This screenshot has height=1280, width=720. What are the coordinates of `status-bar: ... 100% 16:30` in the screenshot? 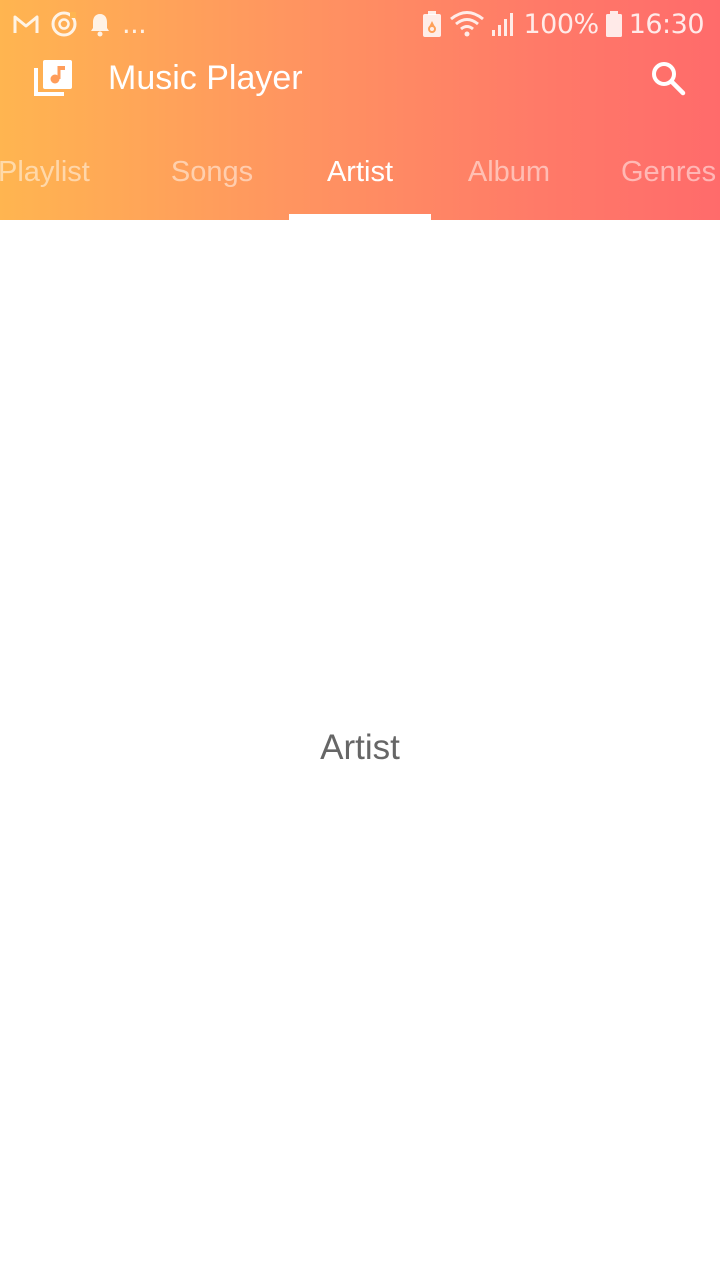 It's located at (360, 24).